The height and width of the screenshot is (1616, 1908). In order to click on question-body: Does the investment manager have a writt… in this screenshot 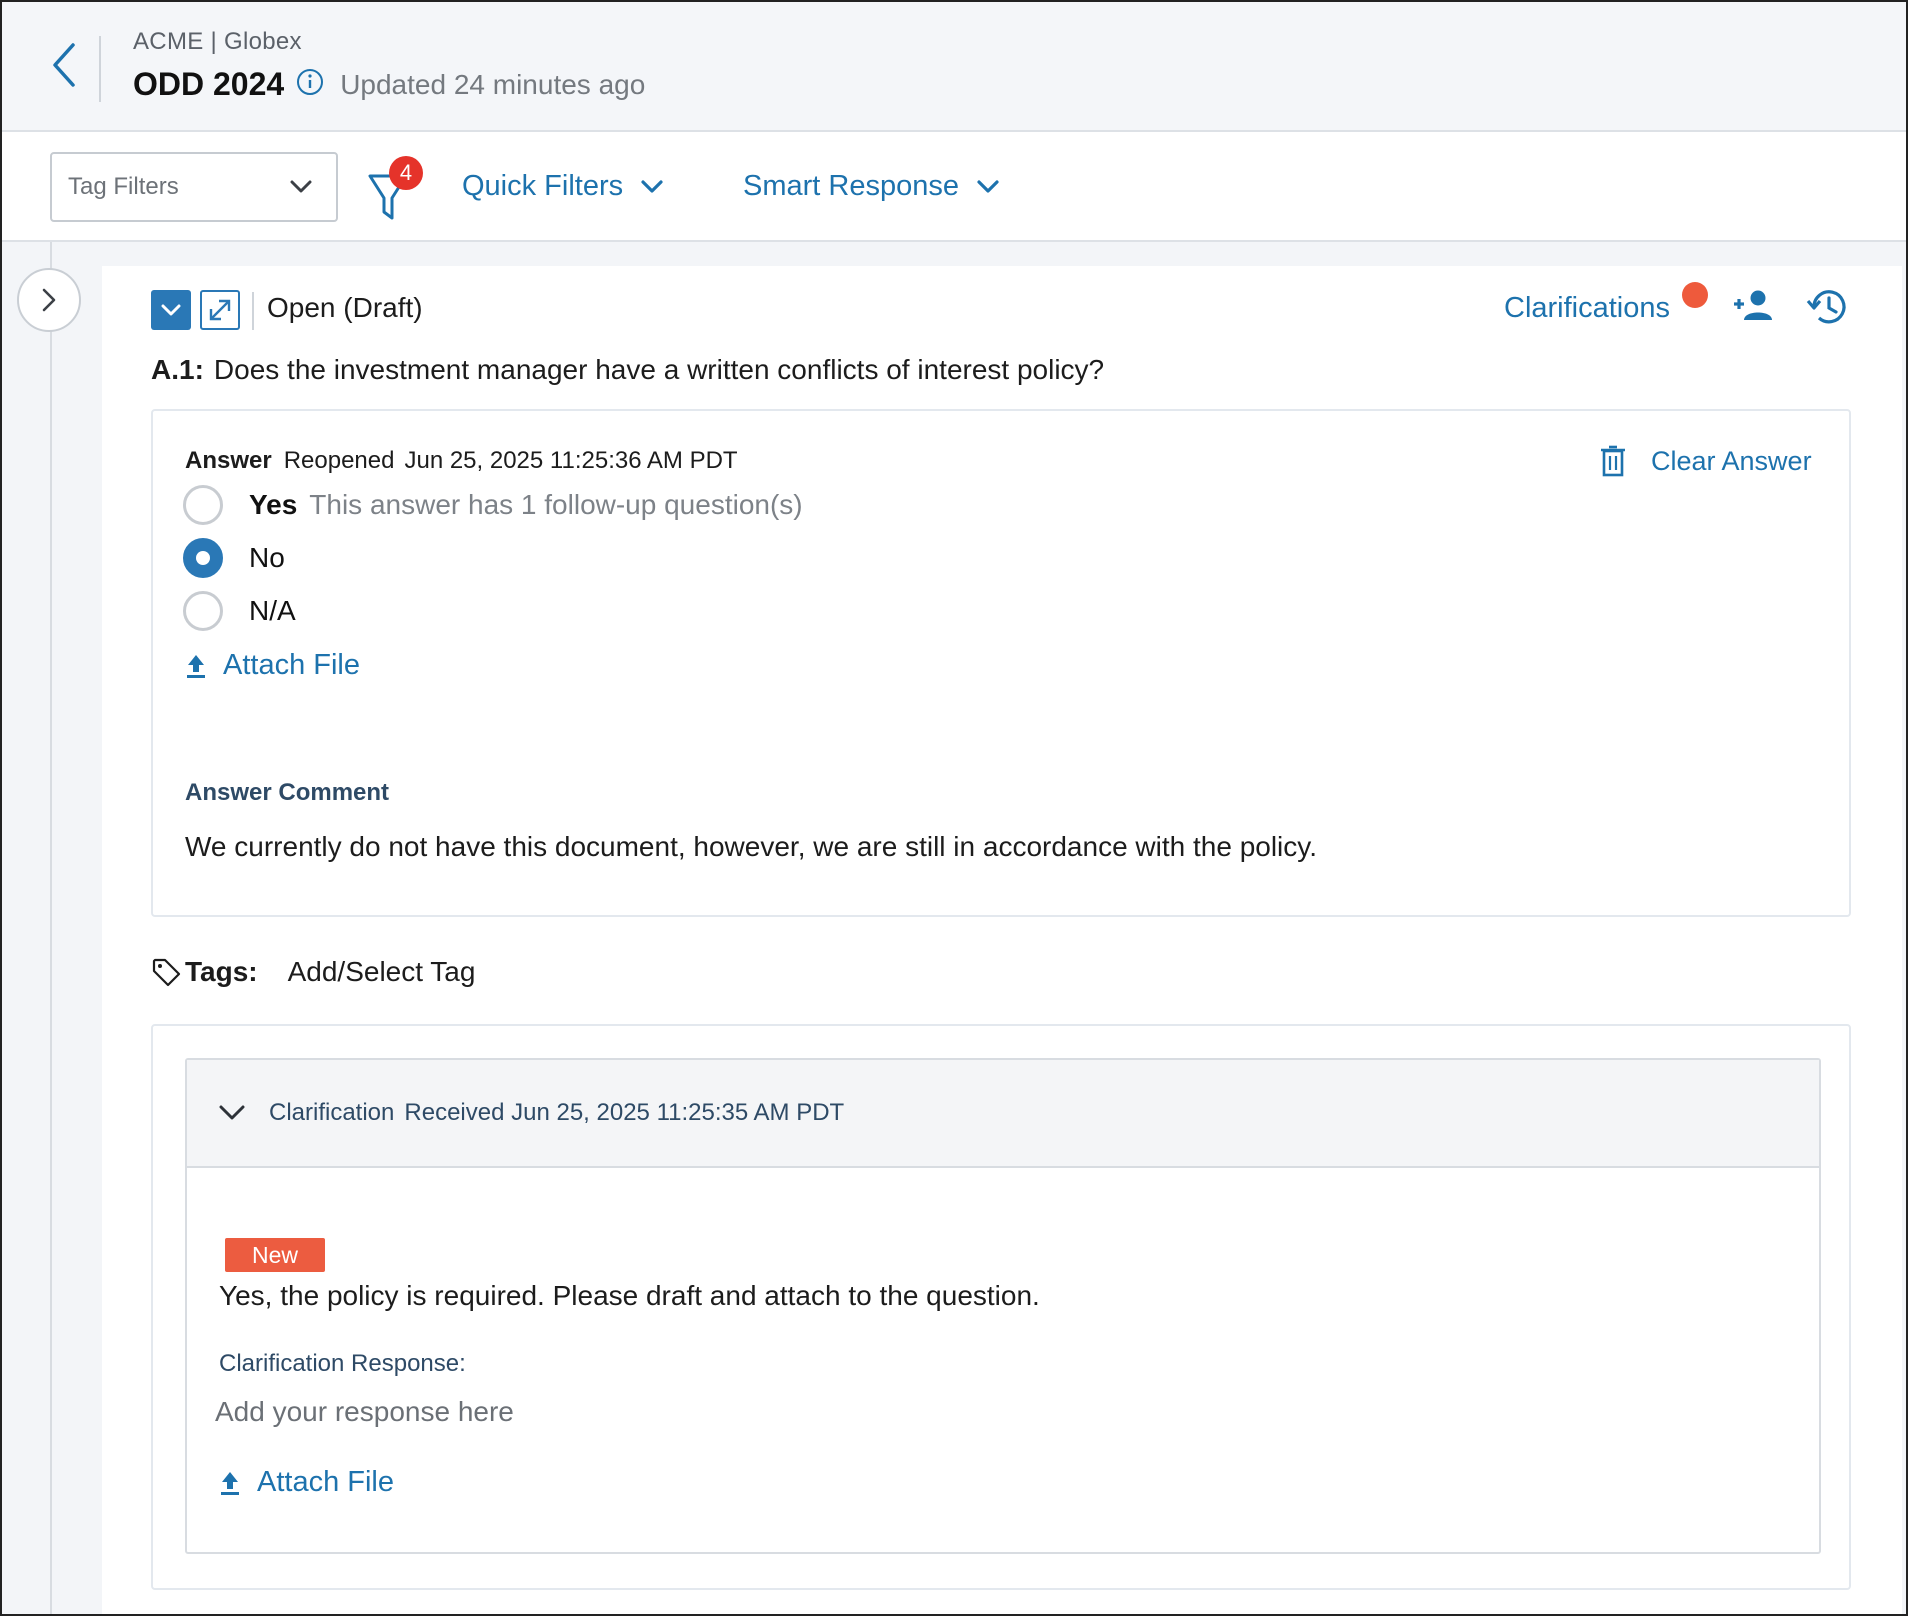, I will do `click(659, 369)`.